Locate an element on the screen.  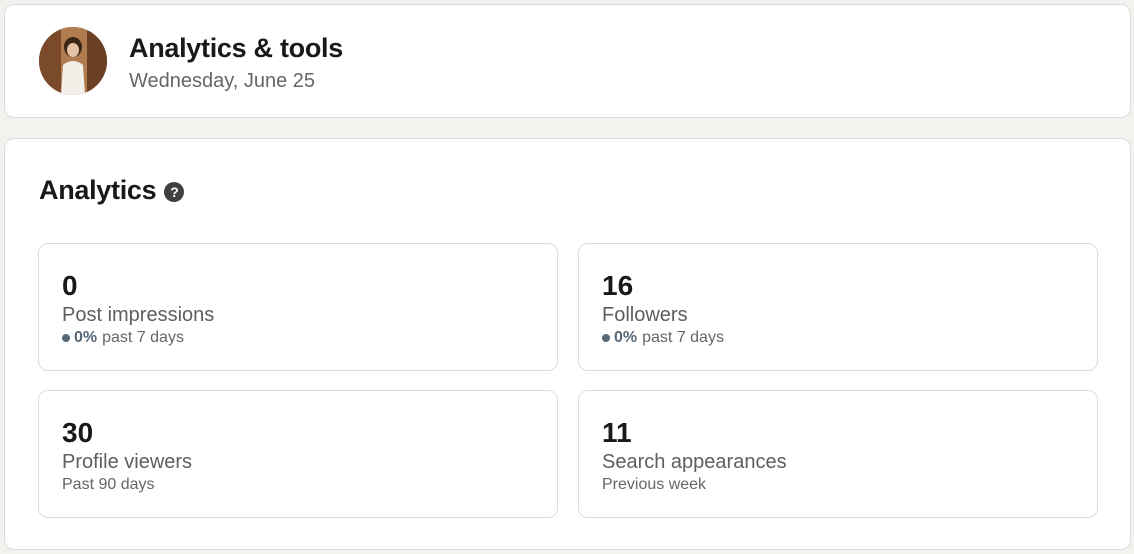
question-circle-icon: ? is located at coordinates (174, 191).